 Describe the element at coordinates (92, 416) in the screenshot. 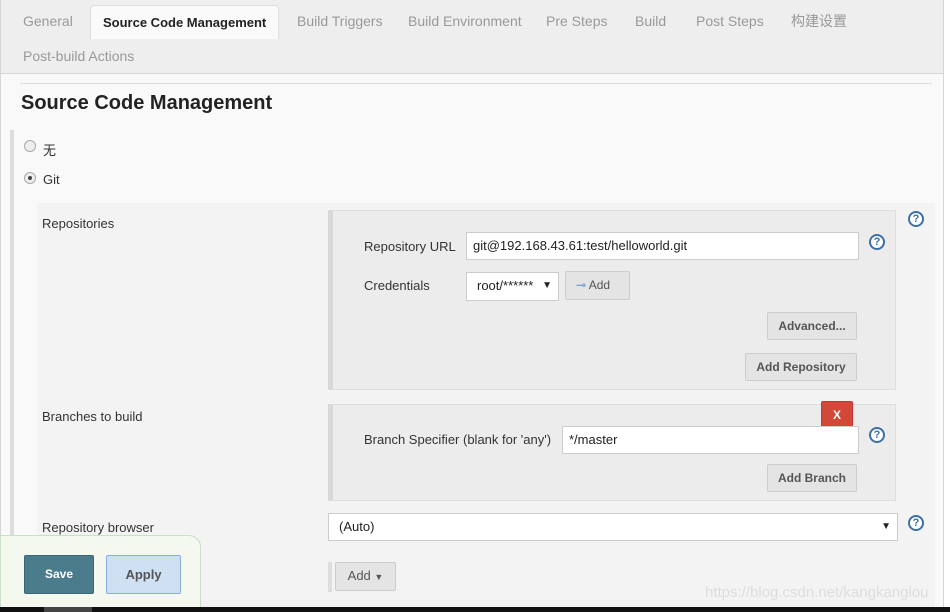

I see `branches-label: Branches to build` at that location.